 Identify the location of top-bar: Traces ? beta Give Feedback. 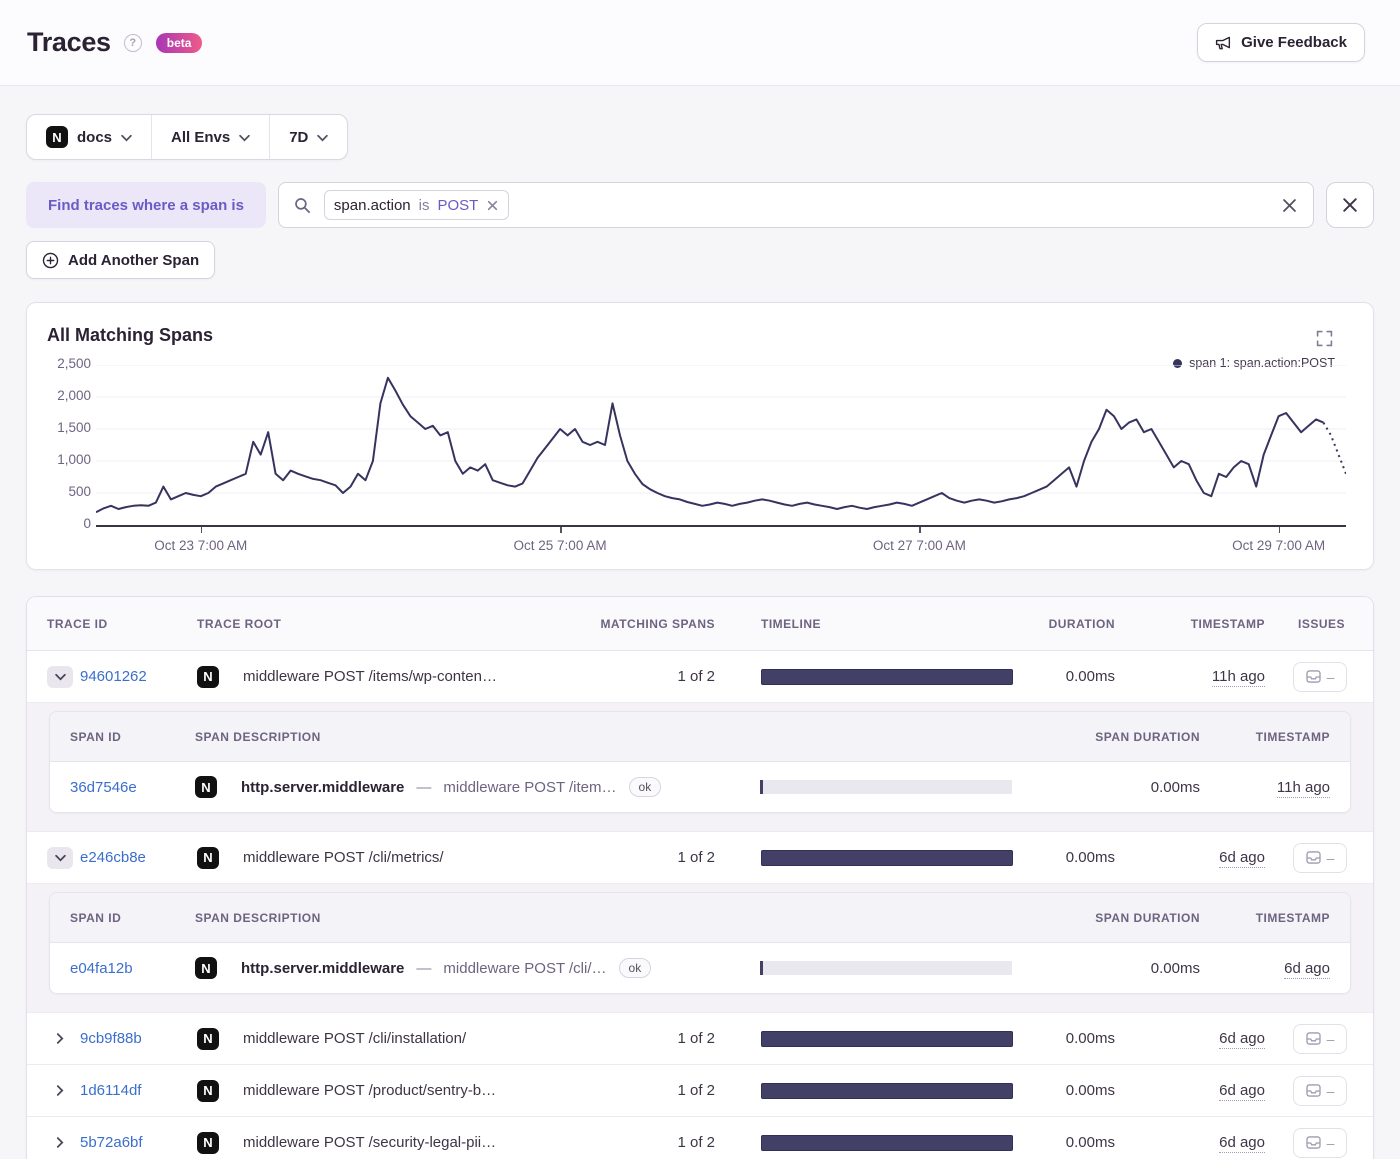
(700, 43).